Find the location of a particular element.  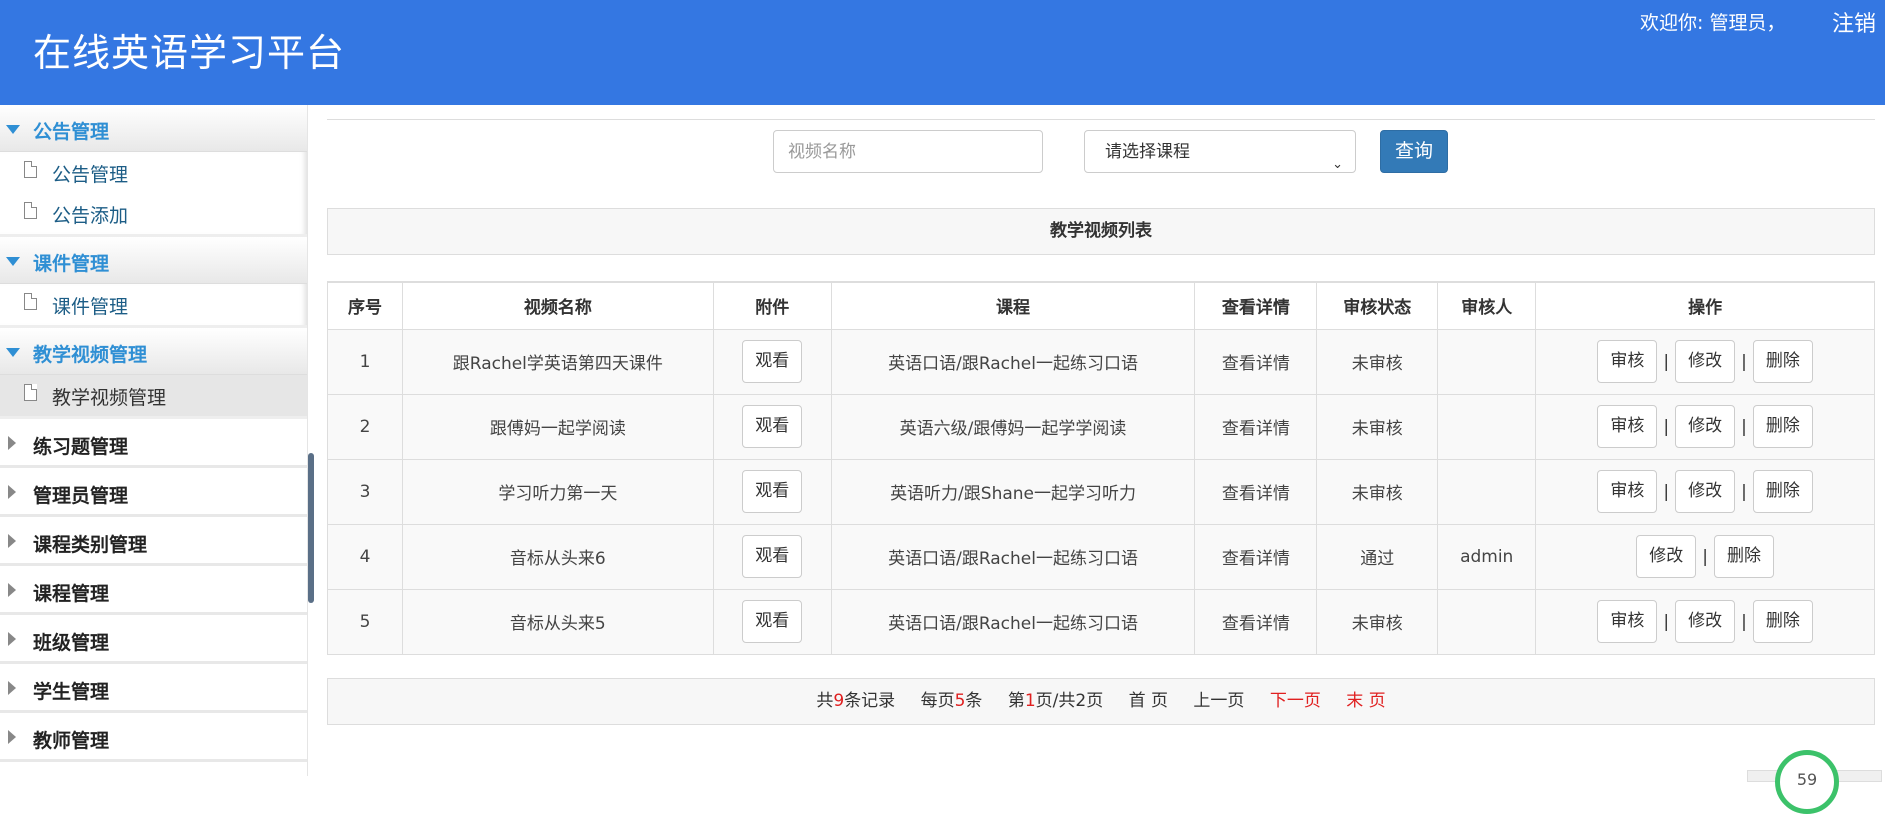

per-page: 每页5条 is located at coordinates (951, 701).